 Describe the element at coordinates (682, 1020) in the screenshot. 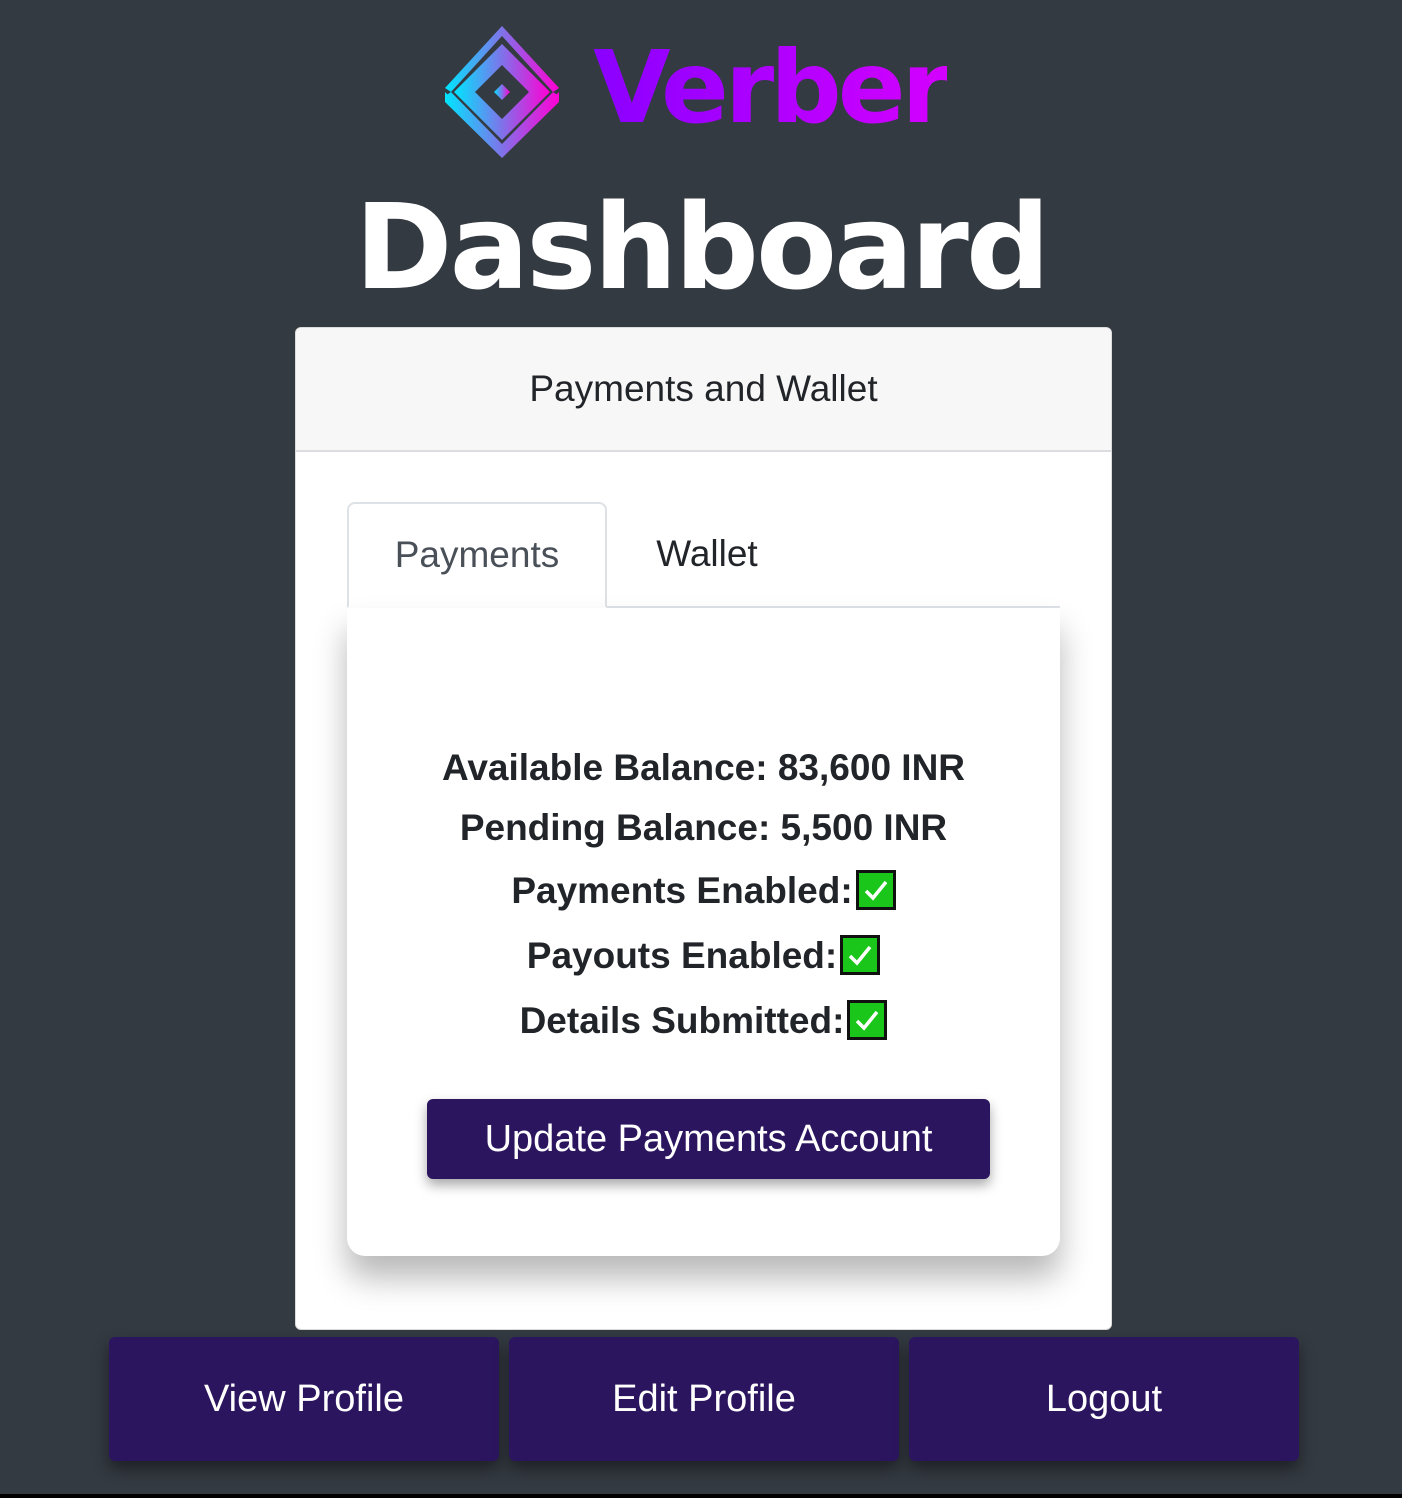

I see `details-submitted-label: Details Submitted:` at that location.